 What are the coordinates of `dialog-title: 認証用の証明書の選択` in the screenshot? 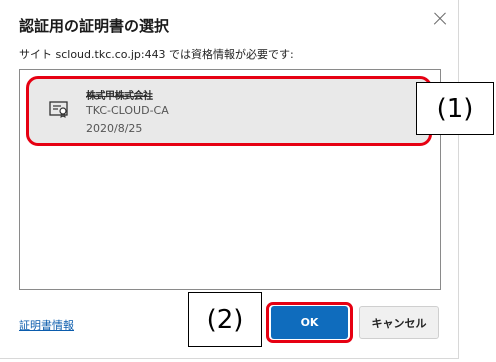 It's located at (94, 26).